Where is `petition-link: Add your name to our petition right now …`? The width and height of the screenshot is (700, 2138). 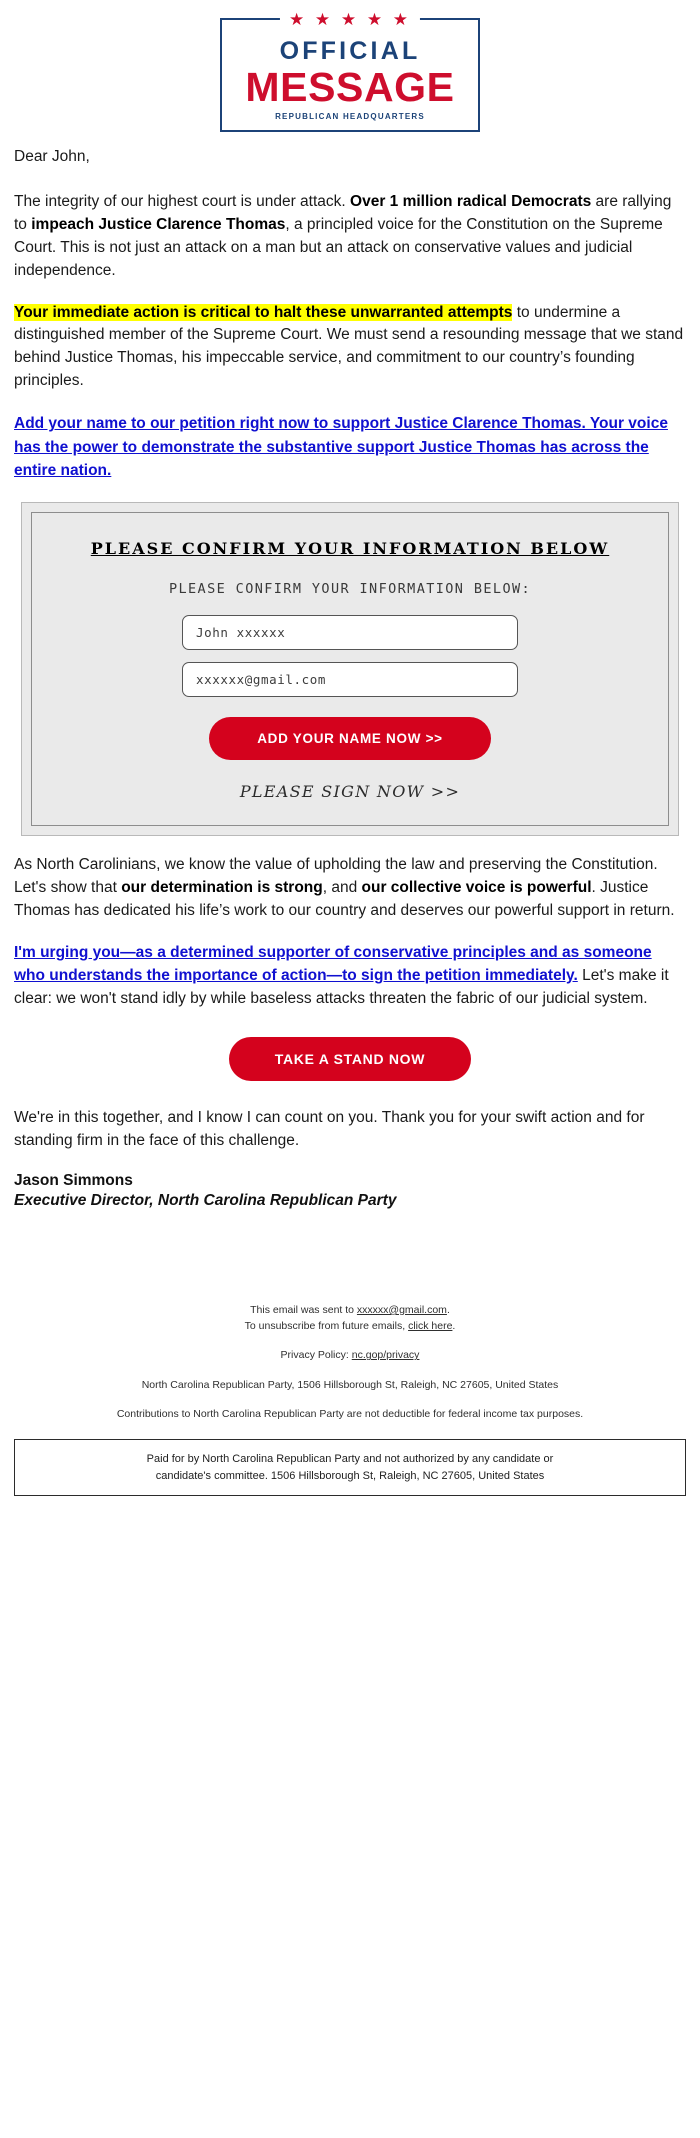
petition-link: Add your name to our petition right now … is located at coordinates (341, 447).